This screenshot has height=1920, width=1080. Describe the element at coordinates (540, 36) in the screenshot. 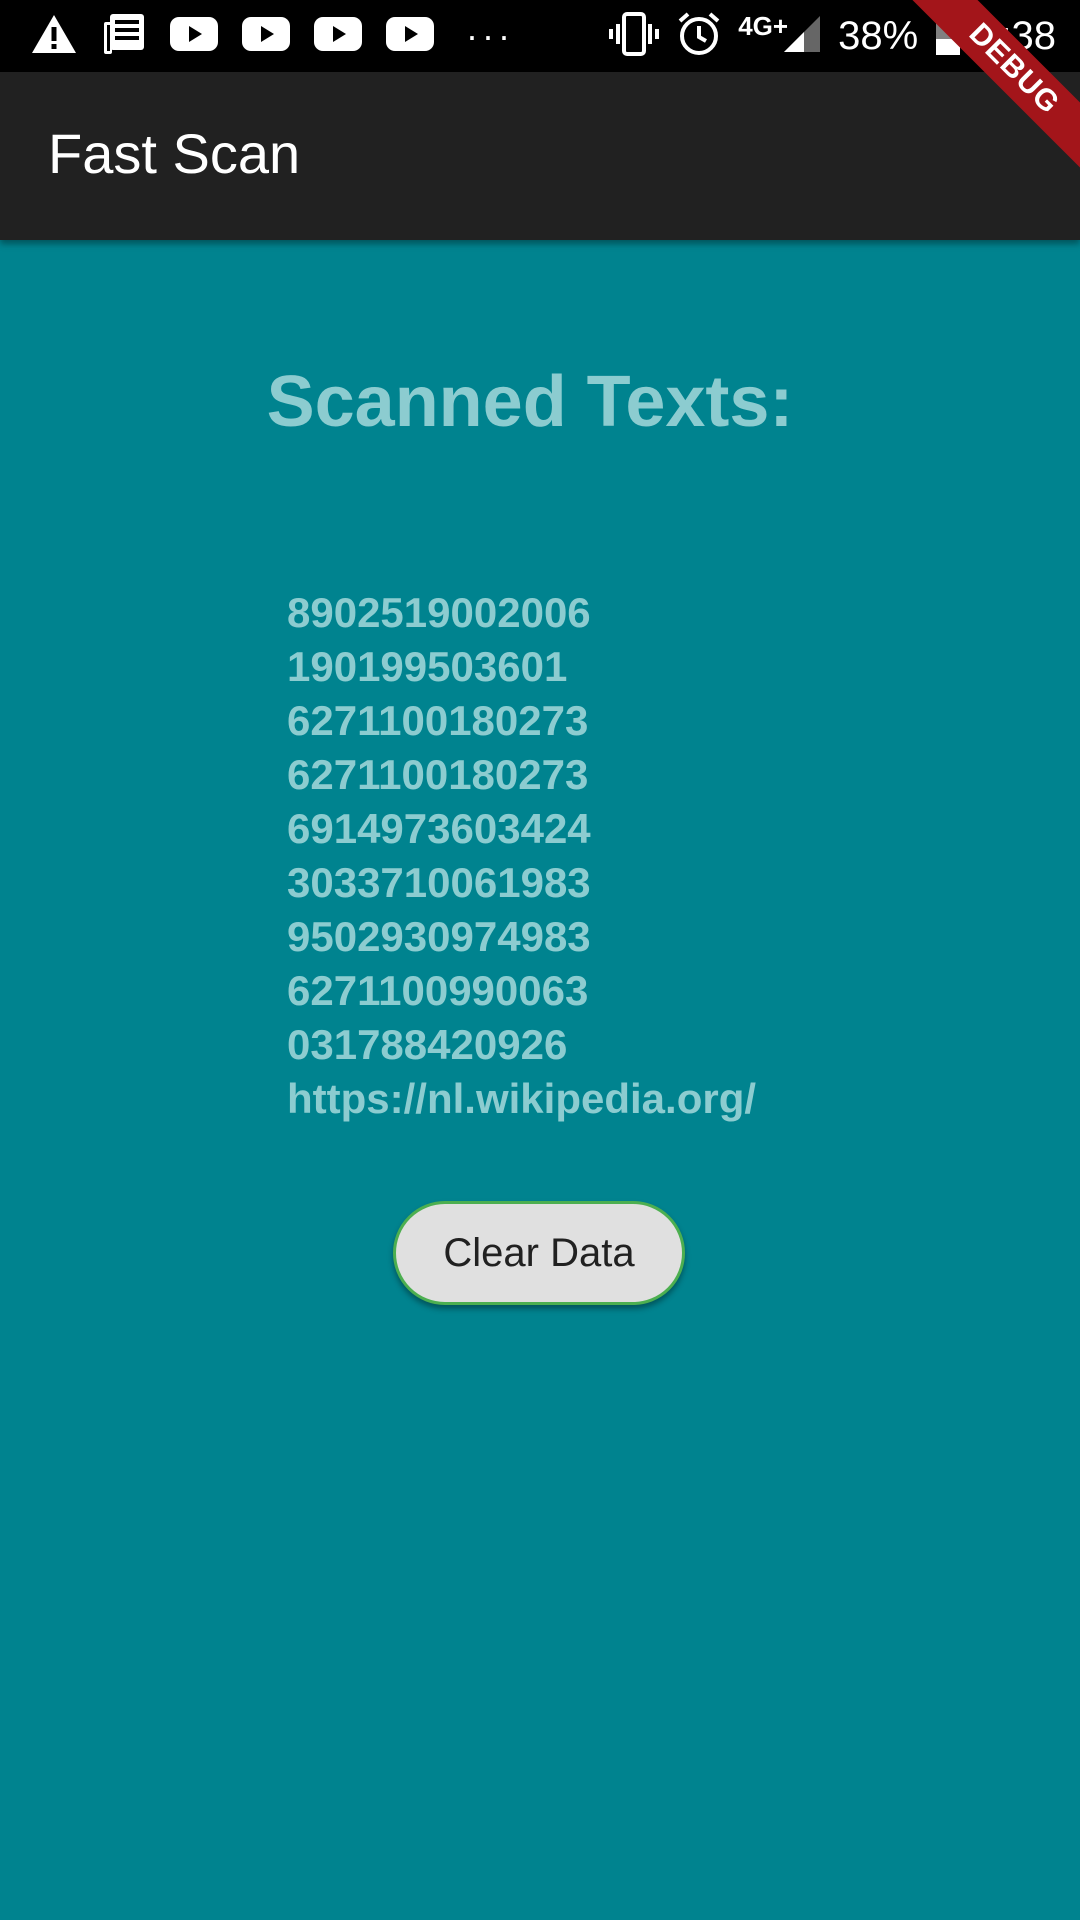

I see `status-bar: ··· 4G+ 38% 9:38` at that location.